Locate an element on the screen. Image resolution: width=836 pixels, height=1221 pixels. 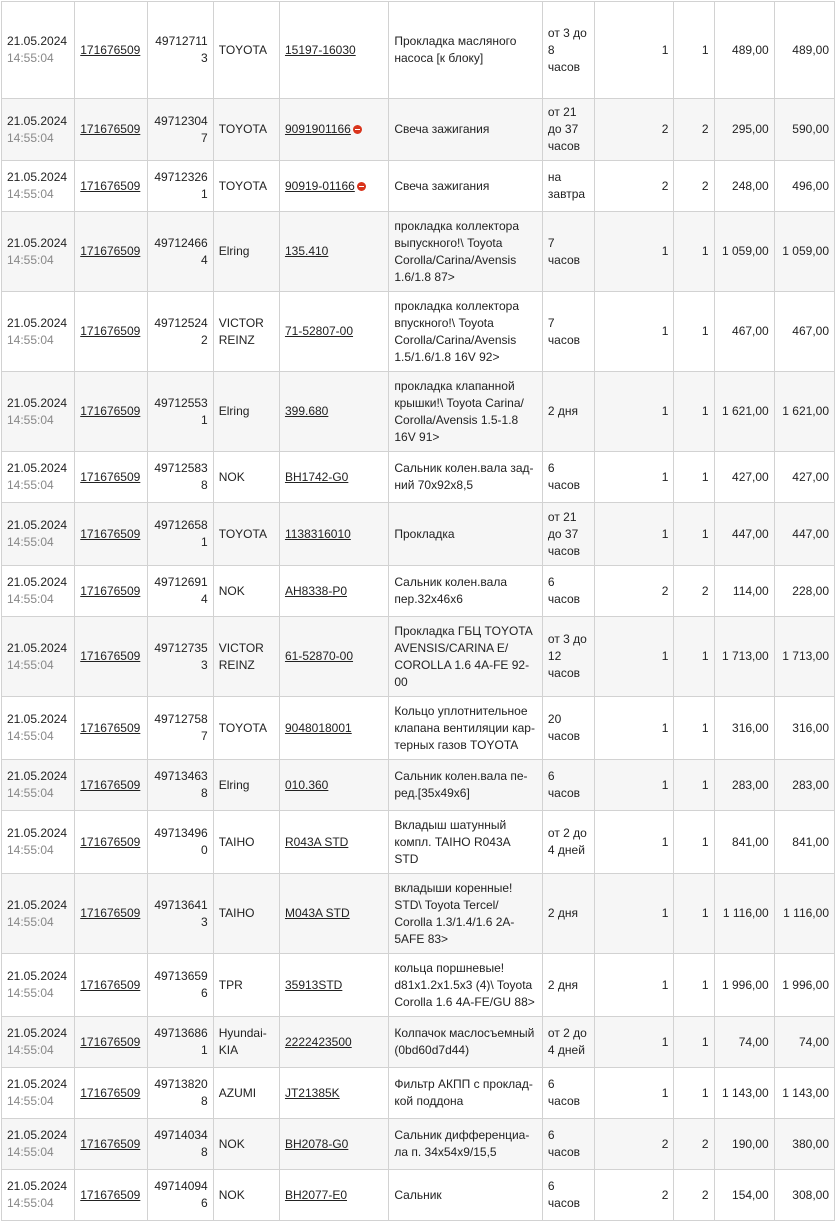
article-link: 2222423500 is located at coordinates (318, 1042).